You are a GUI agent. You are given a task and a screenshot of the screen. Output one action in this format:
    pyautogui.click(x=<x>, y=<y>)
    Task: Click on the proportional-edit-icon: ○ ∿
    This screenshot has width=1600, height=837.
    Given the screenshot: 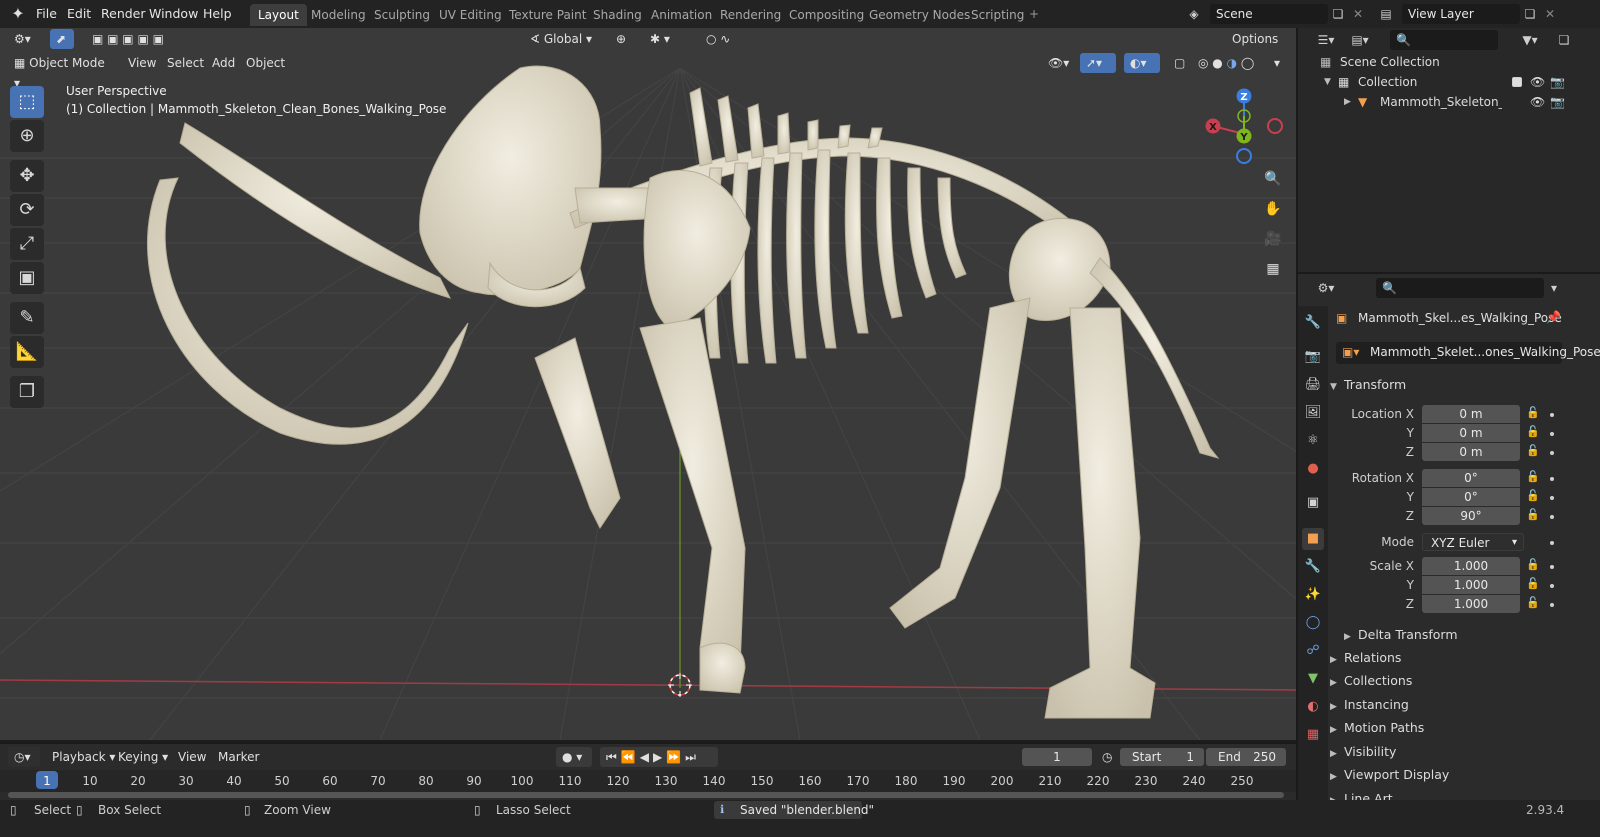 What is the action you would take?
    pyautogui.click(x=724, y=39)
    